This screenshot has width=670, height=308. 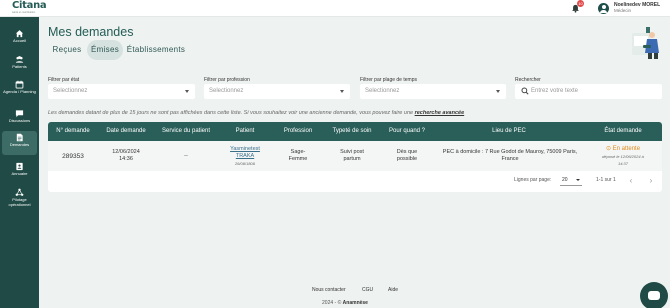 I want to click on time-value: 14:36, so click(x=126, y=159).